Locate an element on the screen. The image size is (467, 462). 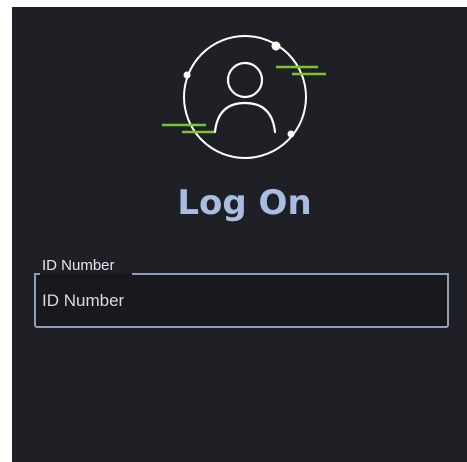
id-number-input is located at coordinates (241, 300).